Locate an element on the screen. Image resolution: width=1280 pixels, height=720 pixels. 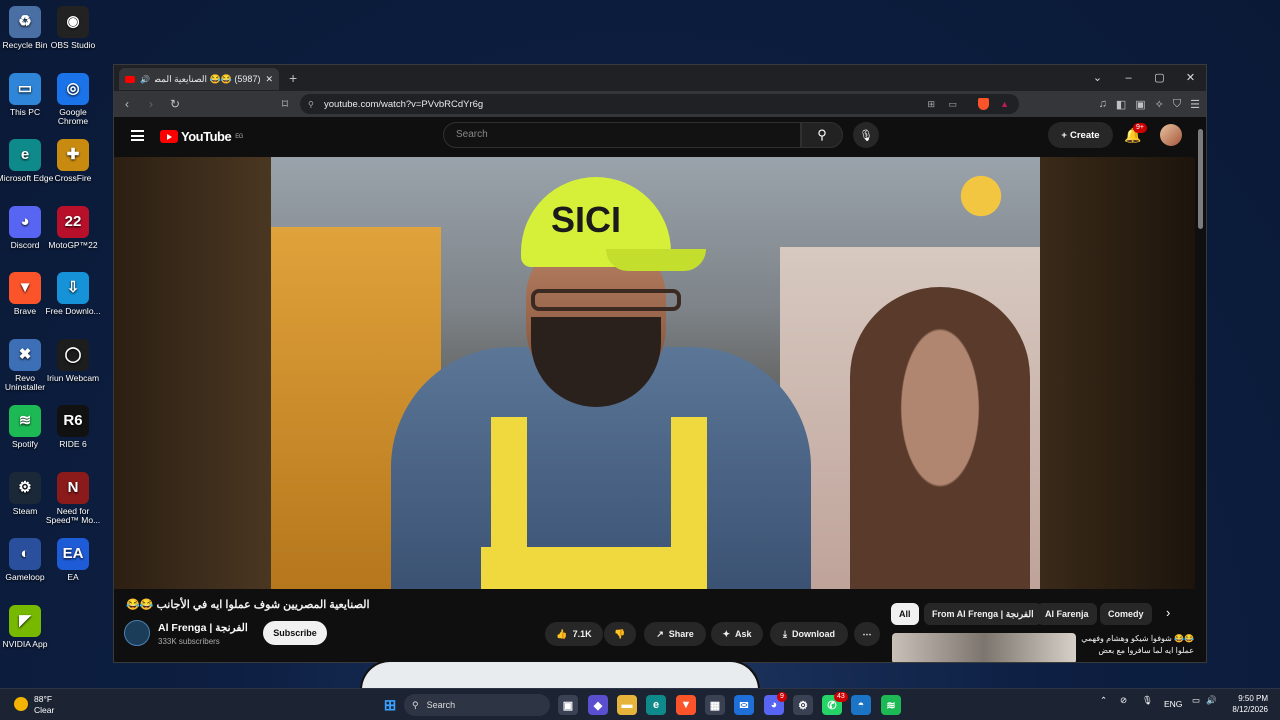
brave-rewards-icon: ▲ is located at coordinates (1004, 104).